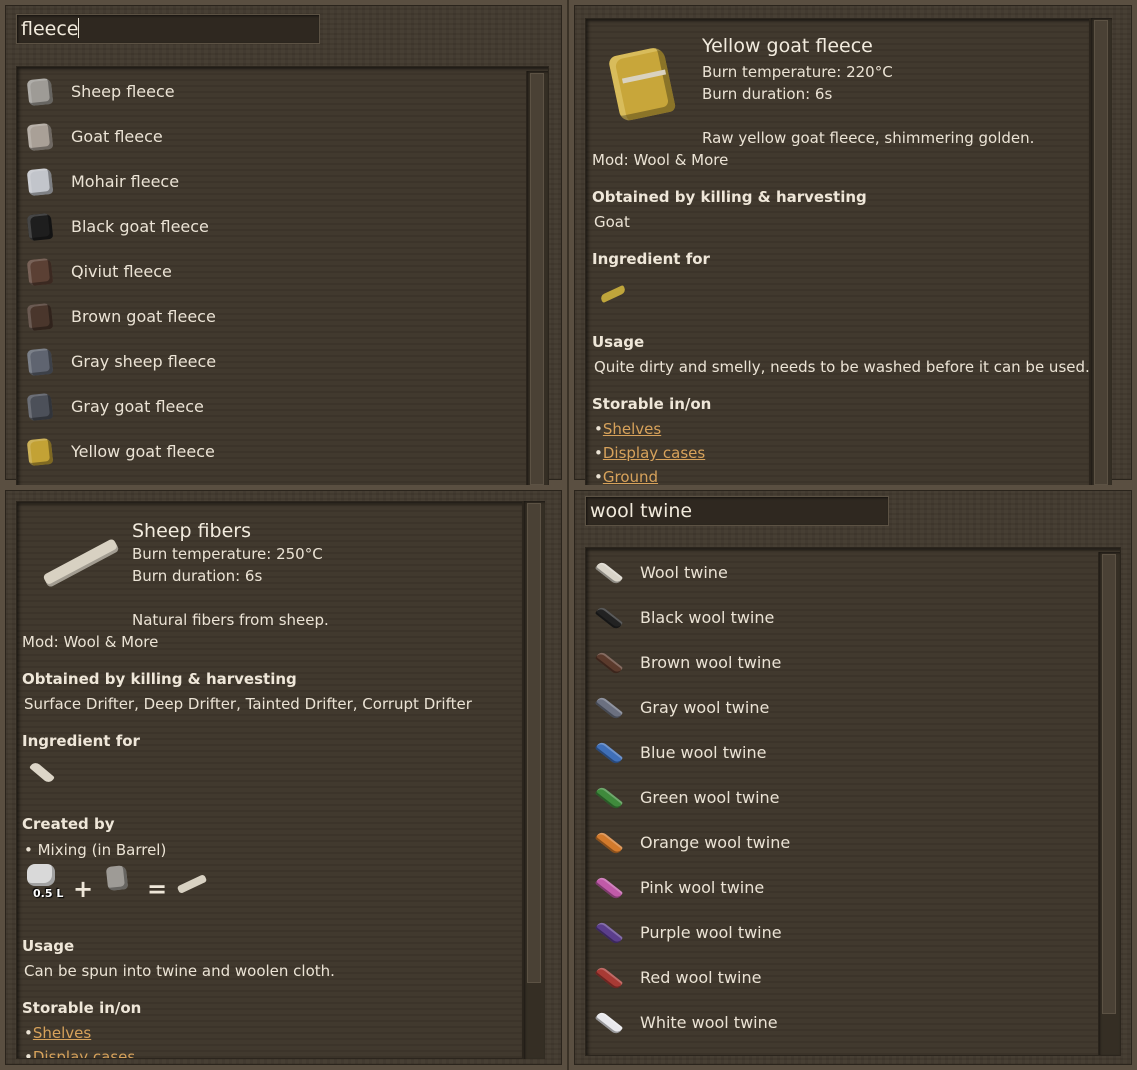  I want to click on sheep-fibers-result-icon, so click(192, 884).